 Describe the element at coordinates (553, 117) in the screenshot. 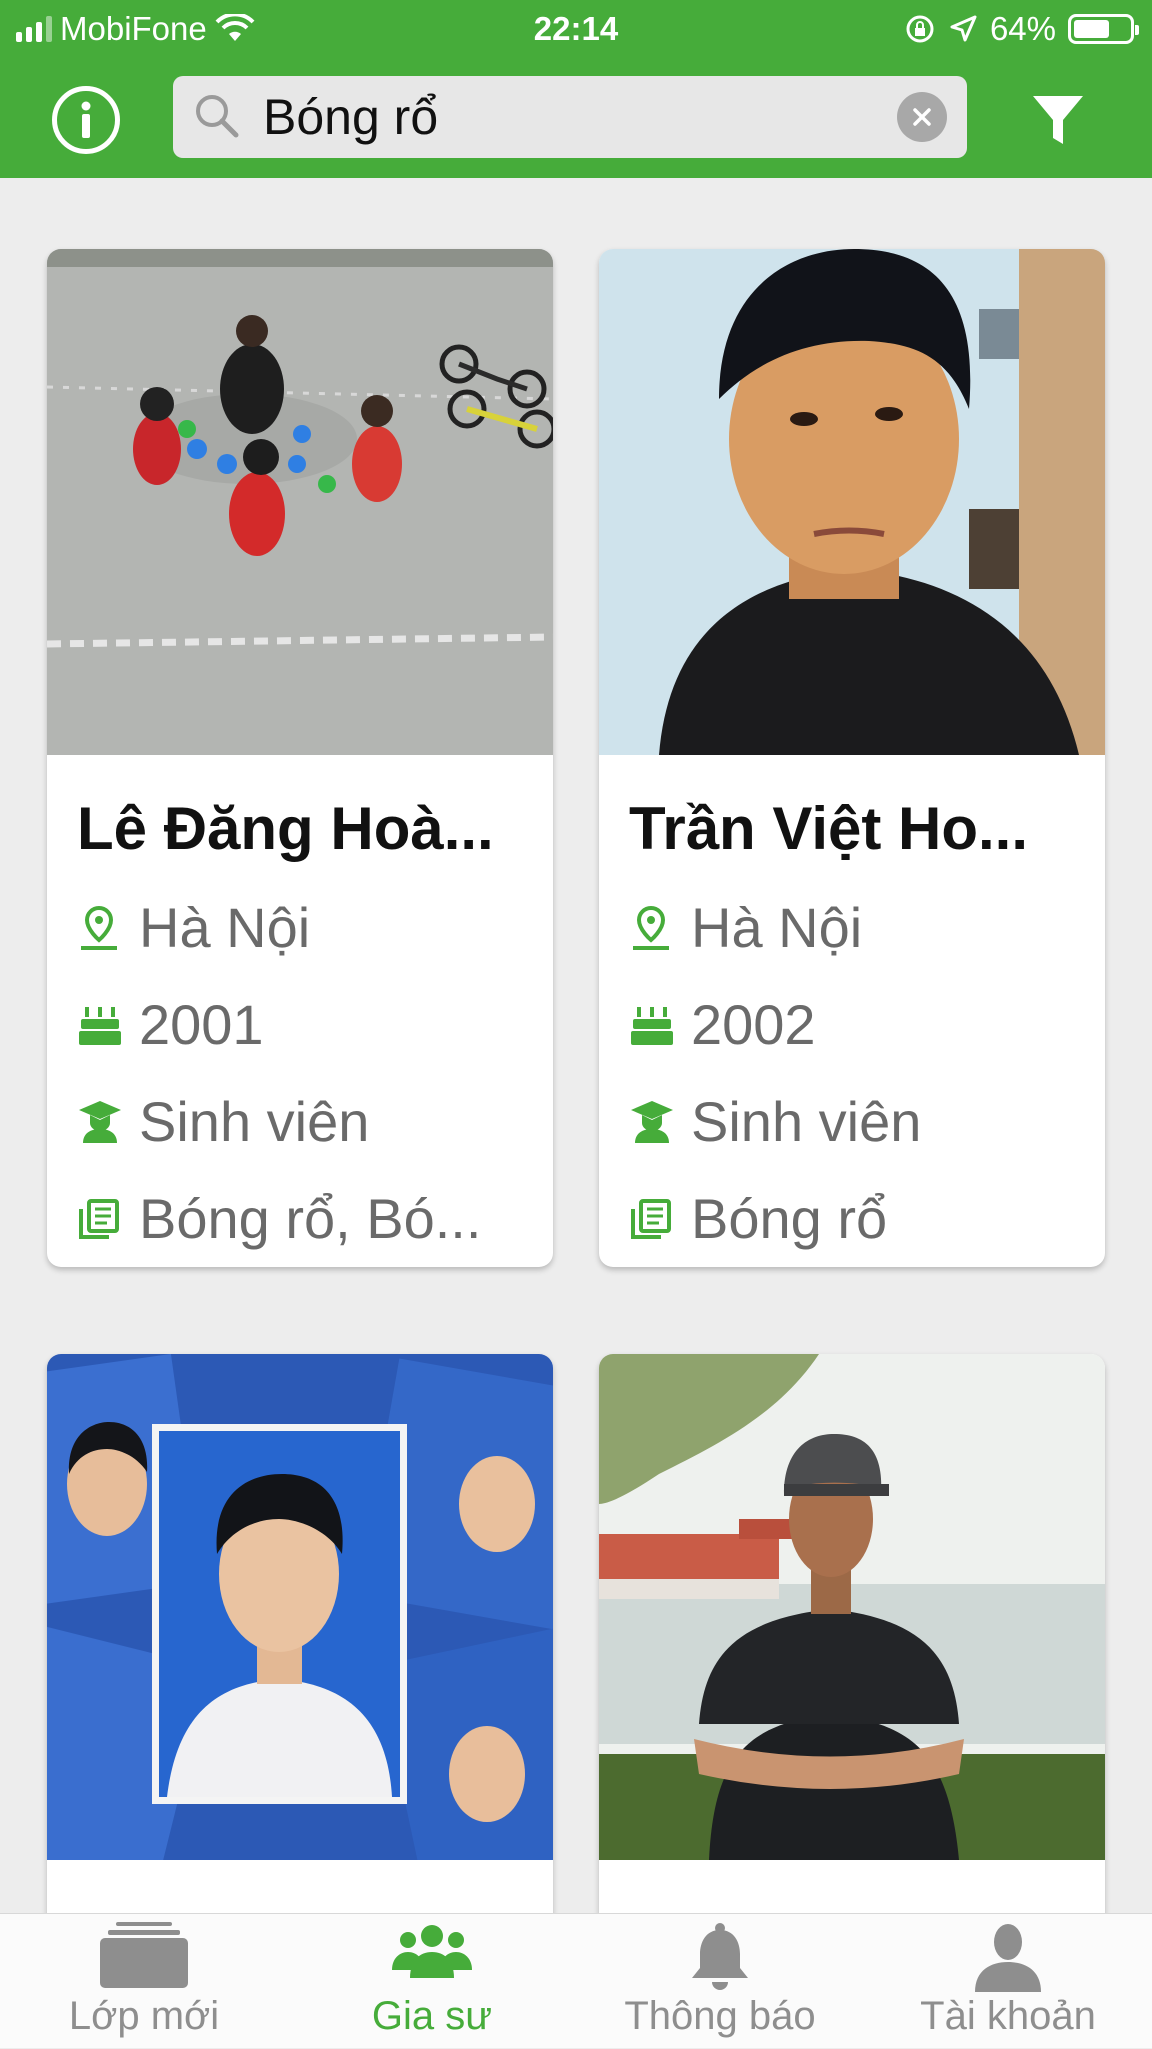

I see `search-input` at that location.